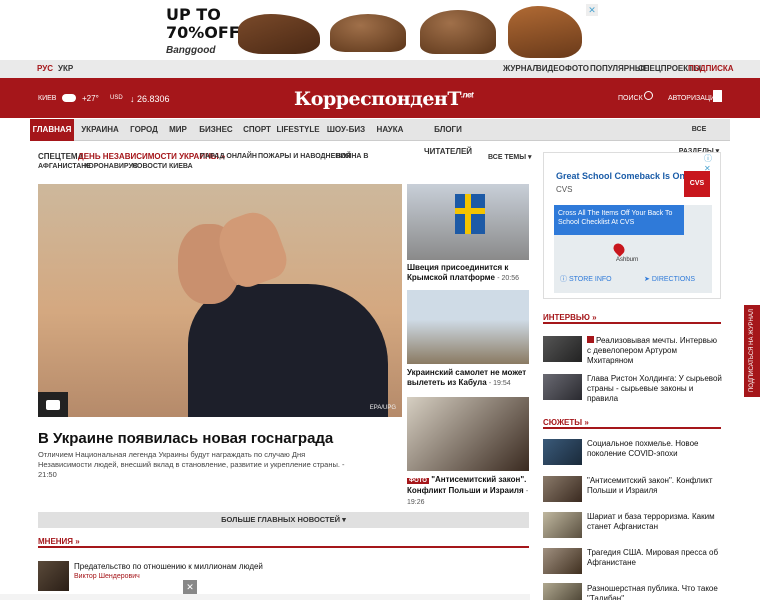 The image size is (760, 600). What do you see at coordinates (178, 130) in the screenshot?
I see `nav-world: МИР` at bounding box center [178, 130].